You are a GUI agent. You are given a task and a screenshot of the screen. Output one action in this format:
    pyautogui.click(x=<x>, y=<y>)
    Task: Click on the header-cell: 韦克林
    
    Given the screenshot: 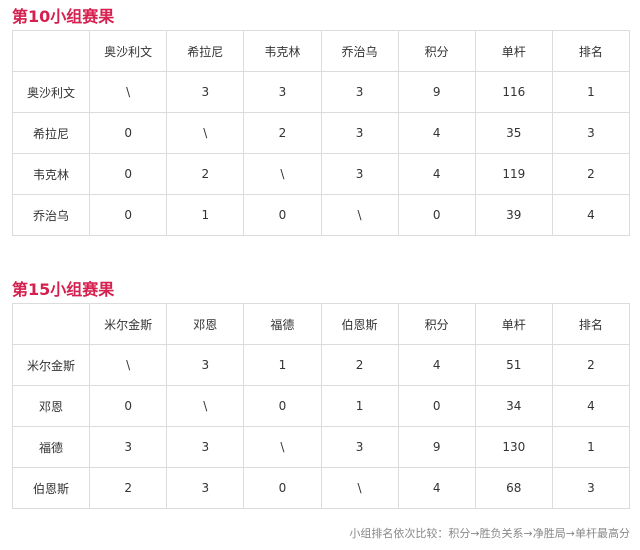 What is the action you would take?
    pyautogui.click(x=282, y=51)
    